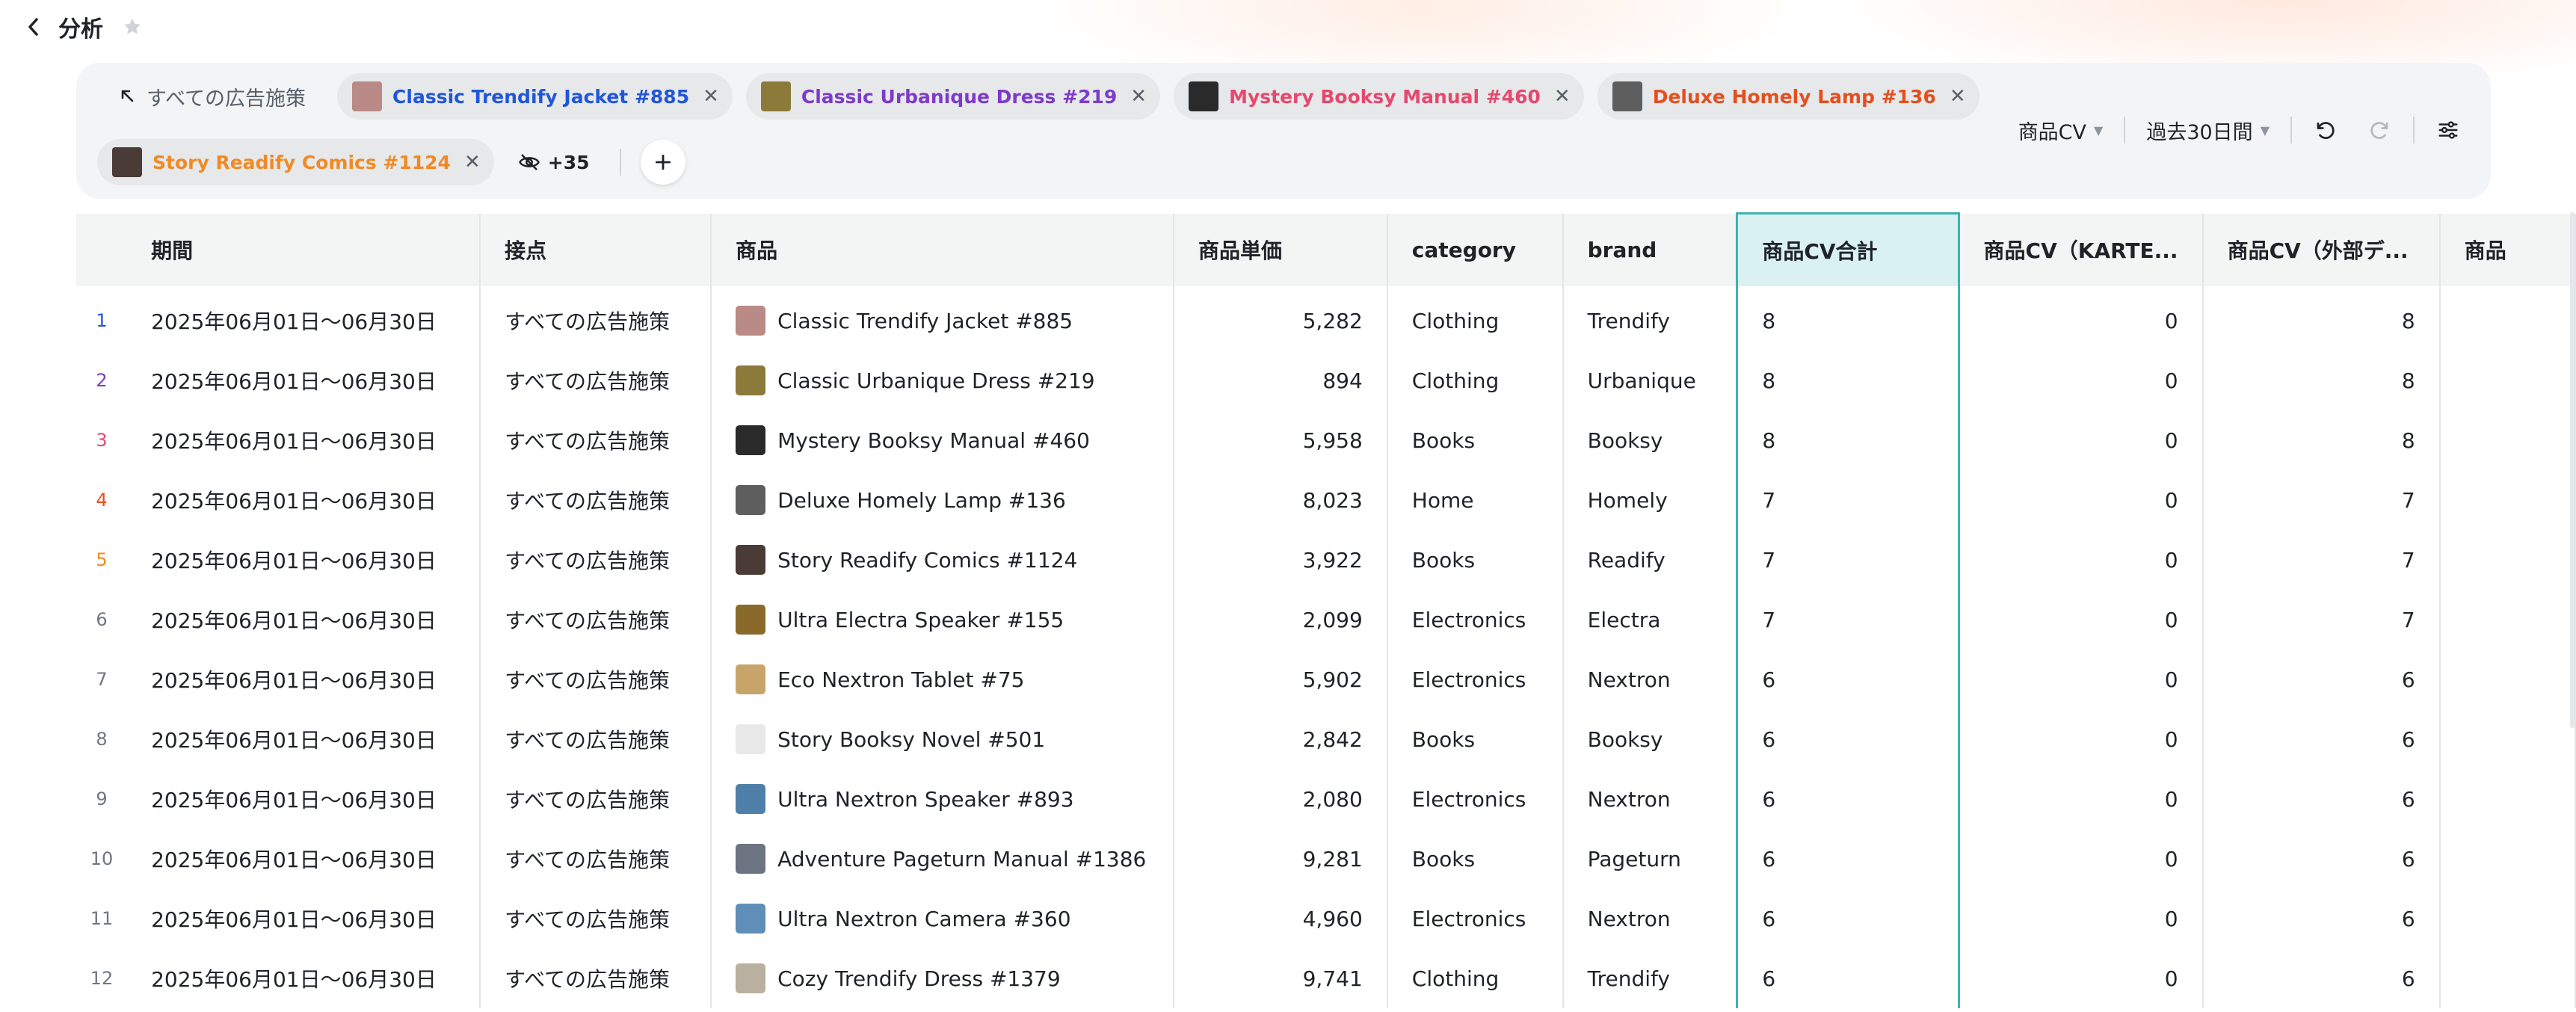 The image size is (2576, 1012). Describe the element at coordinates (2208, 130) in the screenshot. I see `period-dropdown: 過去30日間 ▼` at that location.